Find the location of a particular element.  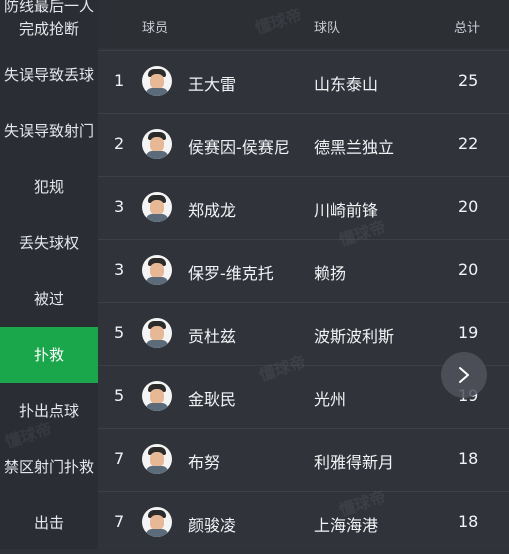

player-name: 布努 is located at coordinates (204, 461).